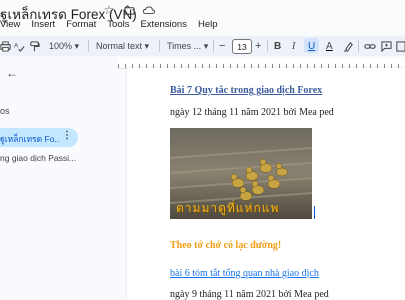  Describe the element at coordinates (293, 46) in the screenshot. I see `italic-button: I` at that location.